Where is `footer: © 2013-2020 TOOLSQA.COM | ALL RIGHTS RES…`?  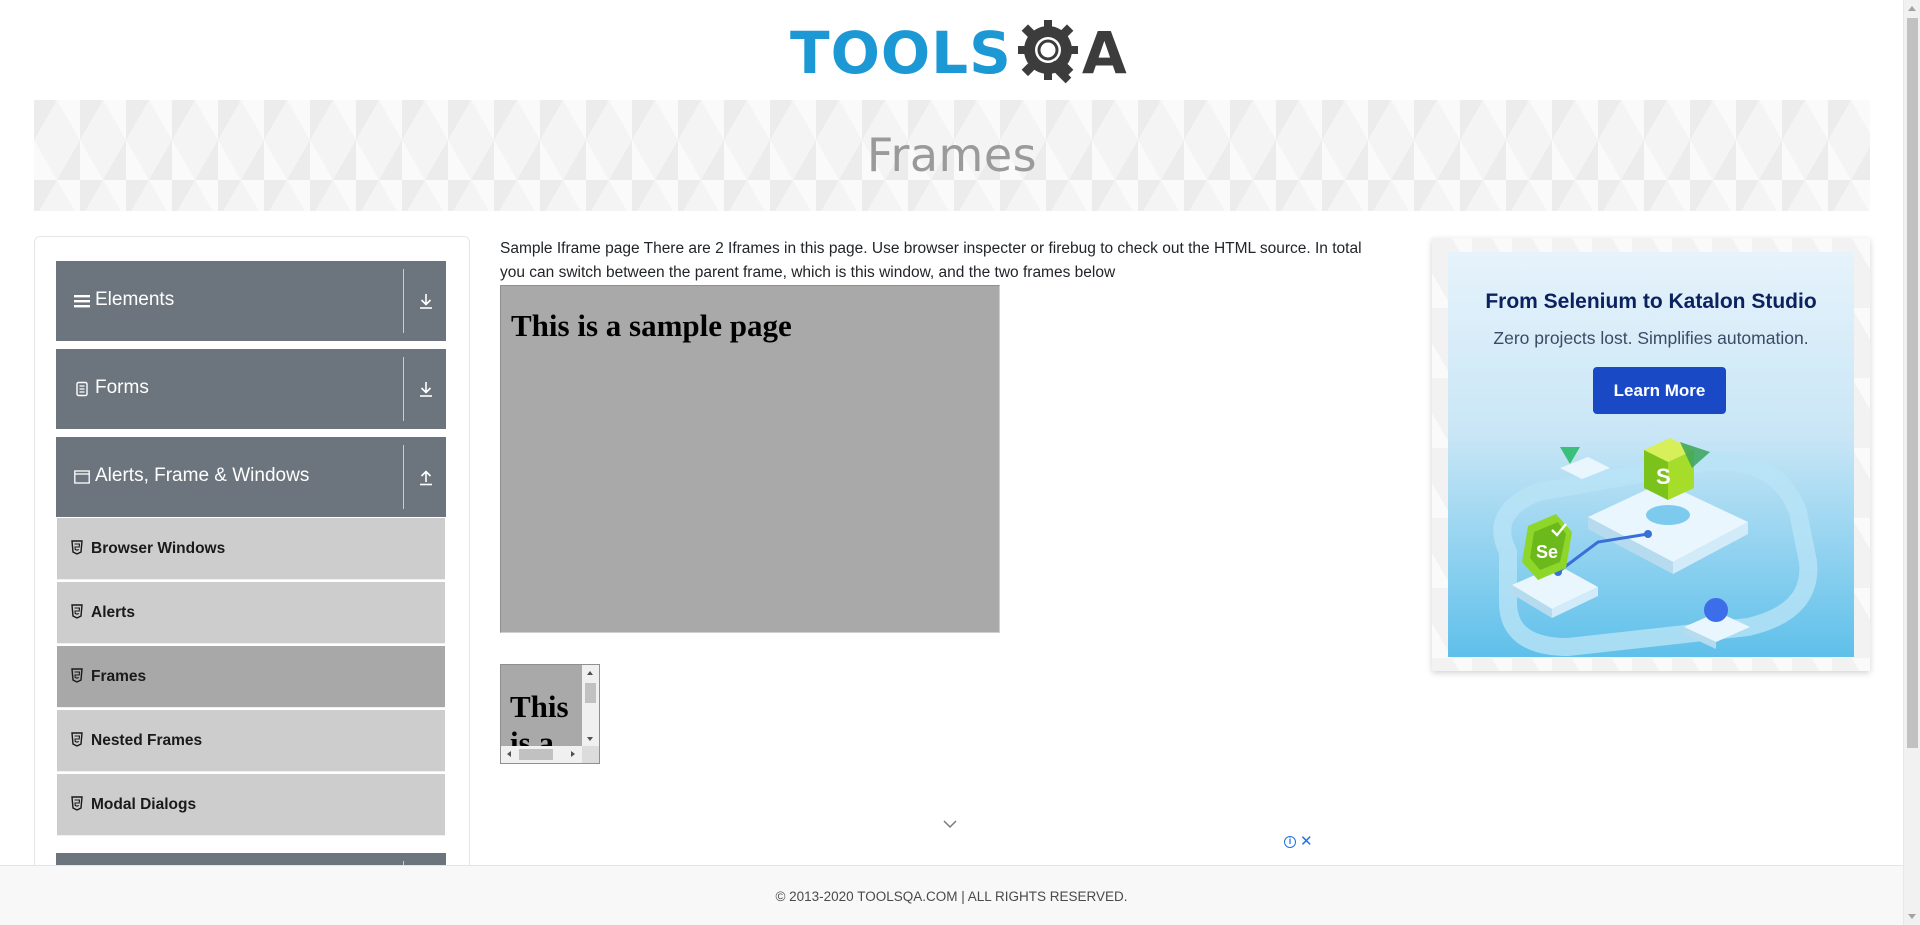 footer: © 2013-2020 TOOLSQA.COM | ALL RIGHTS RES… is located at coordinates (951, 895).